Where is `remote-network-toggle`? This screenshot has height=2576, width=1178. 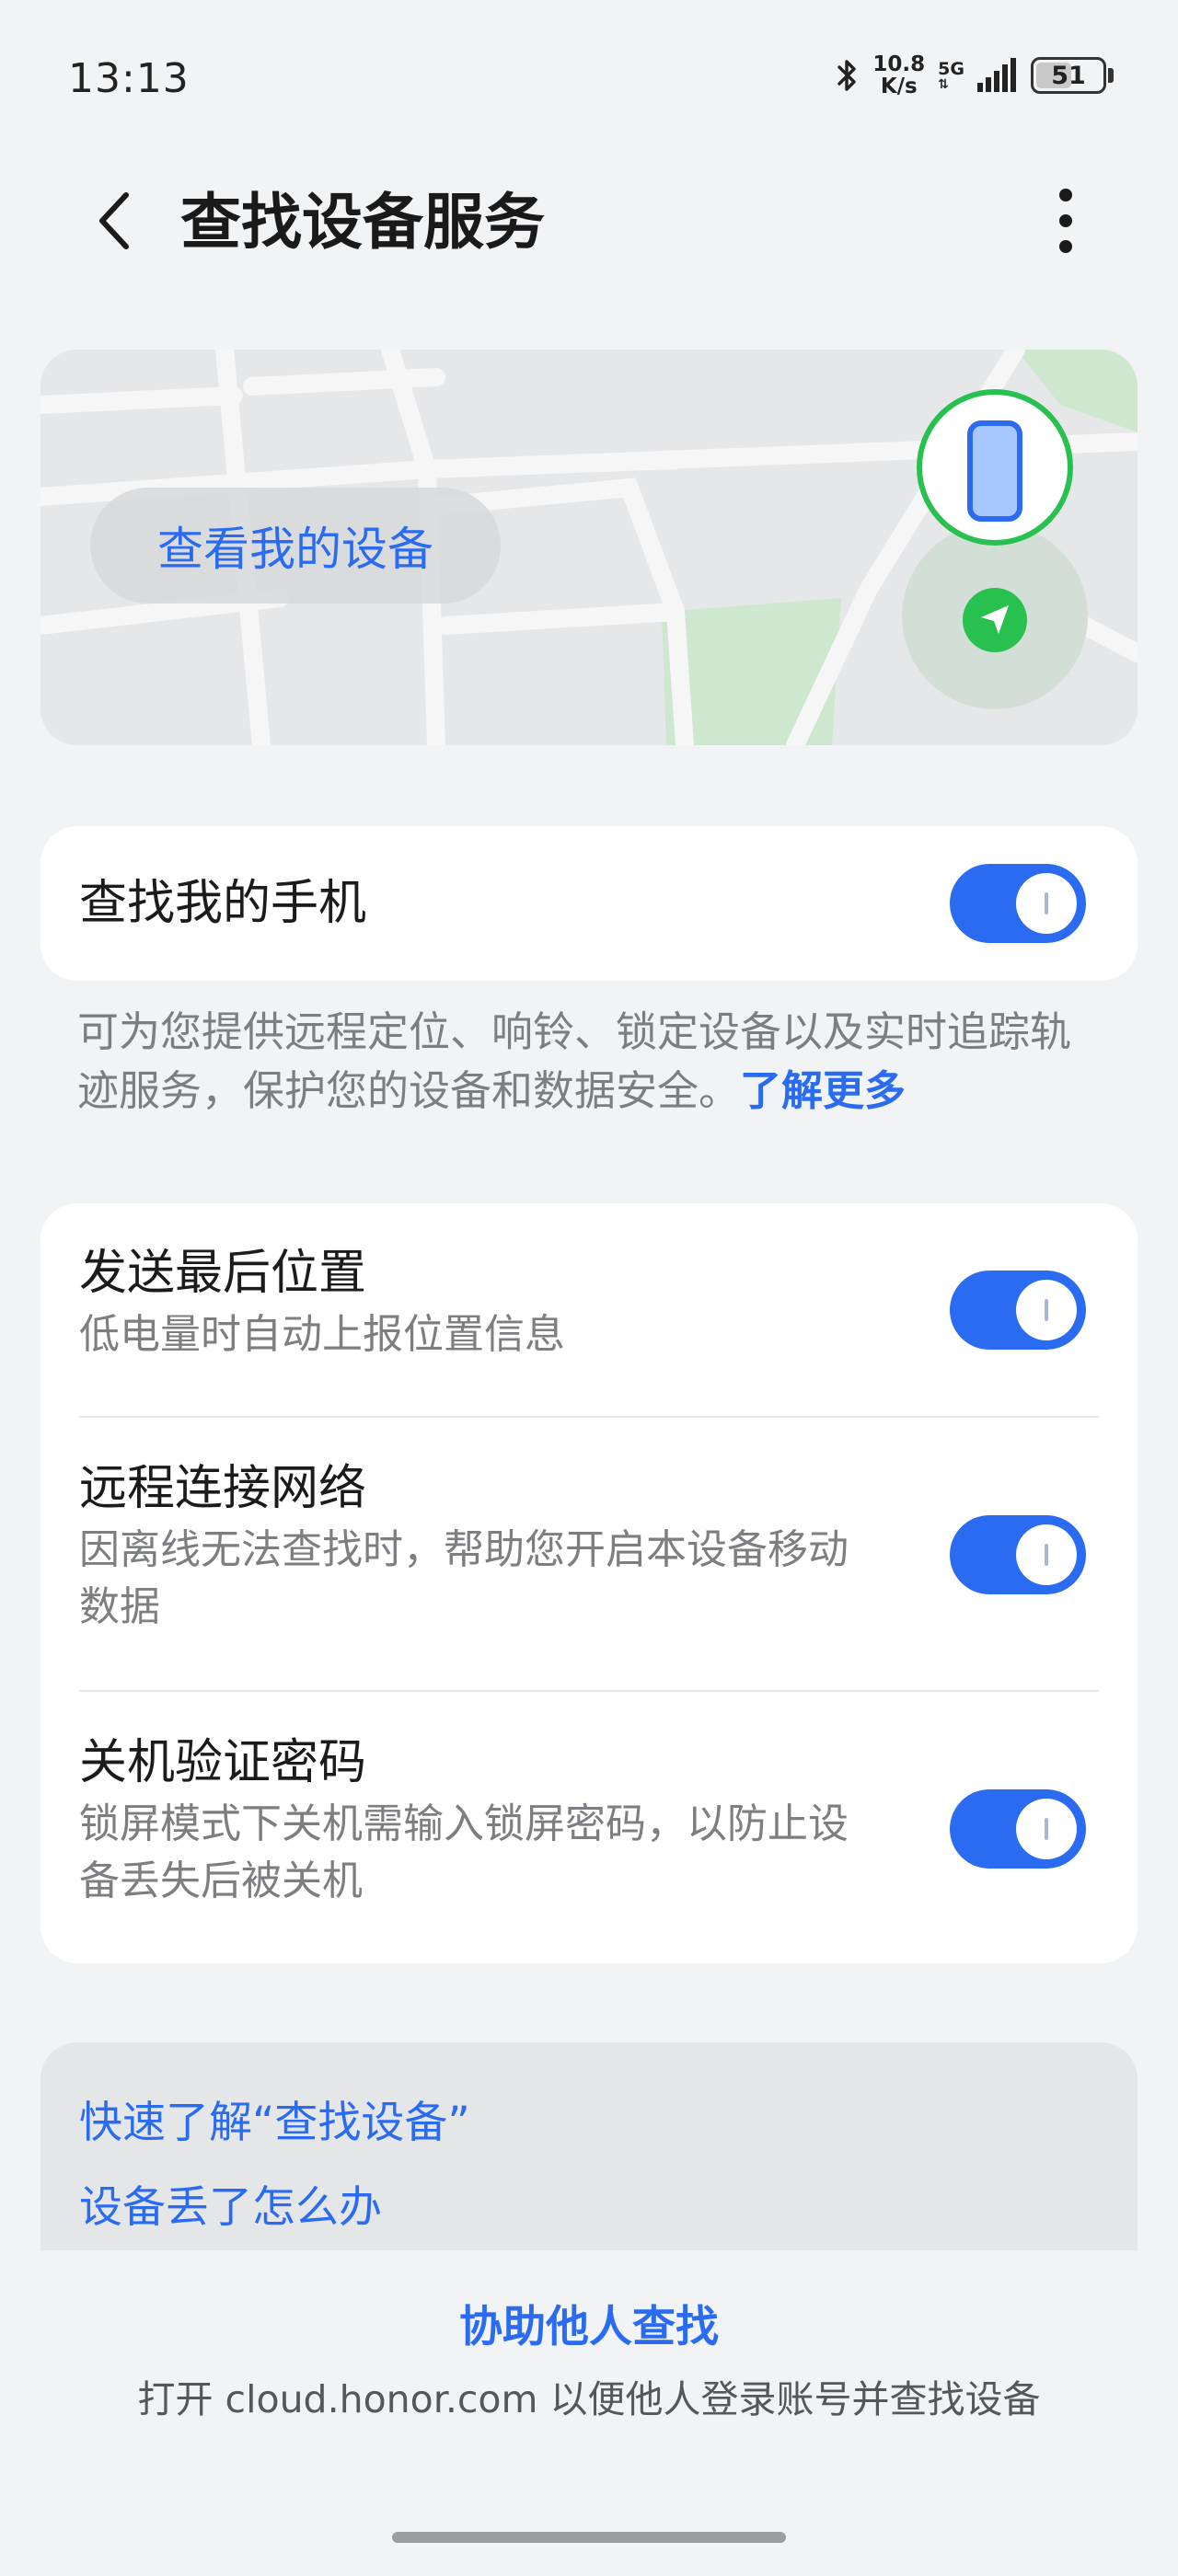
remote-network-toggle is located at coordinates (1018, 1554).